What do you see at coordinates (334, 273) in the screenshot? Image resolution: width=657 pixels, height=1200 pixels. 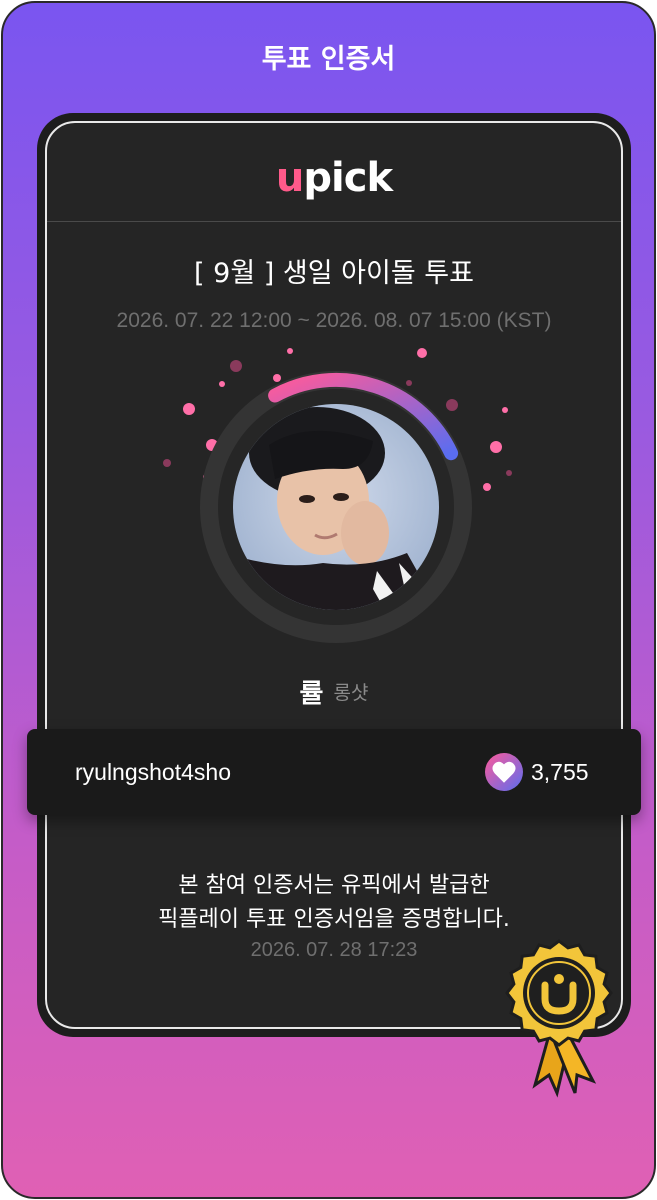 I see `vote-title: [ 9월 ] 생일 아이돌 투표` at bounding box center [334, 273].